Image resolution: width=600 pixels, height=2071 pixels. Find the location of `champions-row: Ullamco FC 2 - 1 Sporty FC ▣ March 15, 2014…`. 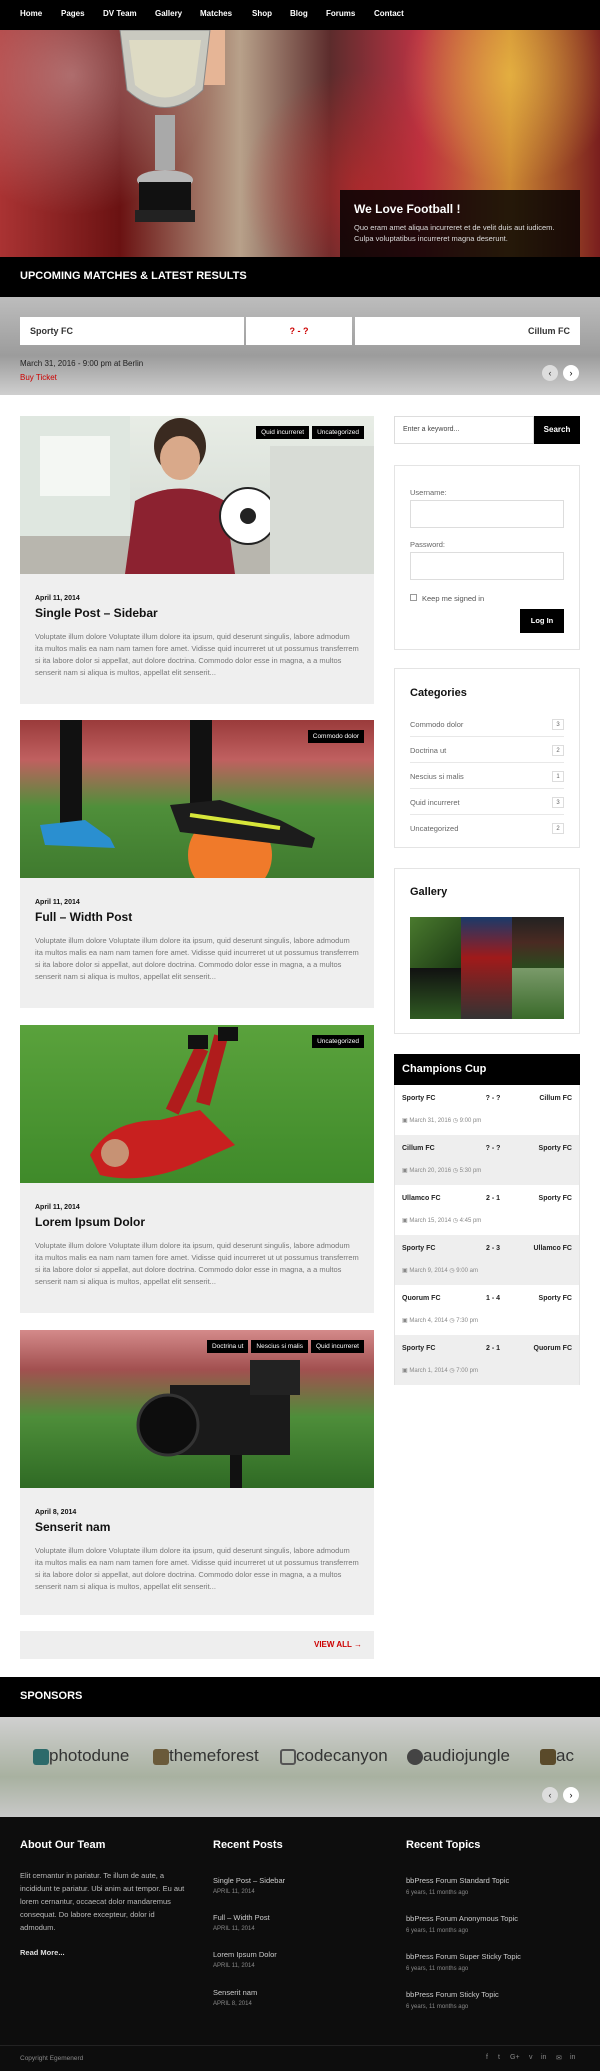

champions-row: Ullamco FC 2 - 1 Sporty FC ▣ March 15, 2014… is located at coordinates (487, 1210).